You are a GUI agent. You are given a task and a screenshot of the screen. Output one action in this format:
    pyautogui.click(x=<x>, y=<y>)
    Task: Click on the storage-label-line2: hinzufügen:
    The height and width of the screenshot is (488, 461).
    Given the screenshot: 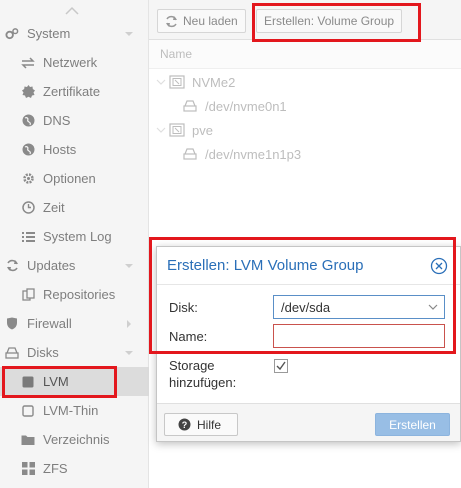 What is the action you would take?
    pyautogui.click(x=203, y=382)
    